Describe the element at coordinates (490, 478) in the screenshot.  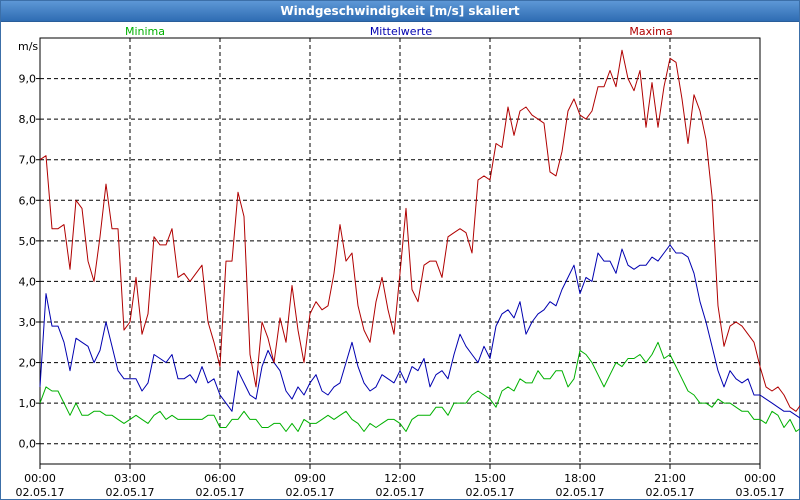
I see `x-tick-time-label: 15:00` at that location.